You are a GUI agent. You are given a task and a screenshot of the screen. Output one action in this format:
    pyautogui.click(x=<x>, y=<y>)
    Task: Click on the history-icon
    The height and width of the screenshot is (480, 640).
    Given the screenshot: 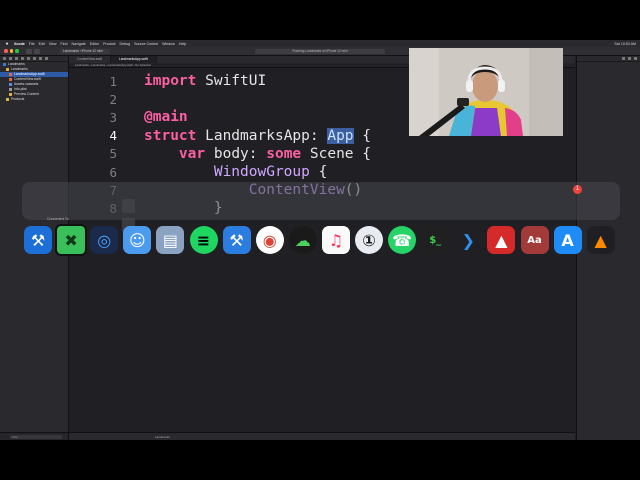 What is the action you would take?
    pyautogui.click(x=629, y=58)
    